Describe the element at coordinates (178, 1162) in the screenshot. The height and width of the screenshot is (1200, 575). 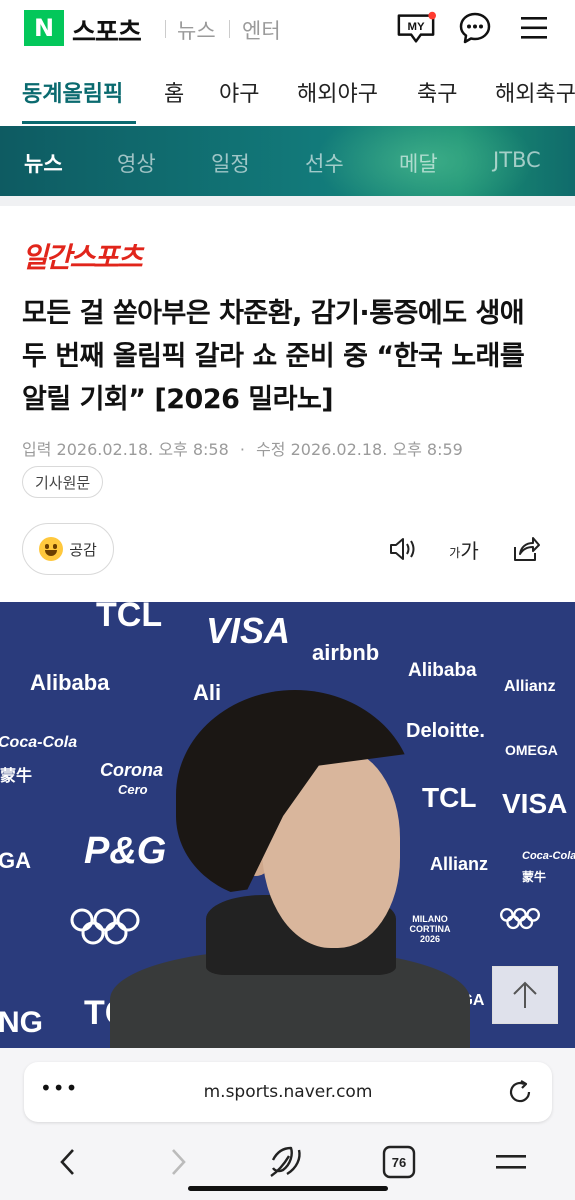
I see `forward-icon` at that location.